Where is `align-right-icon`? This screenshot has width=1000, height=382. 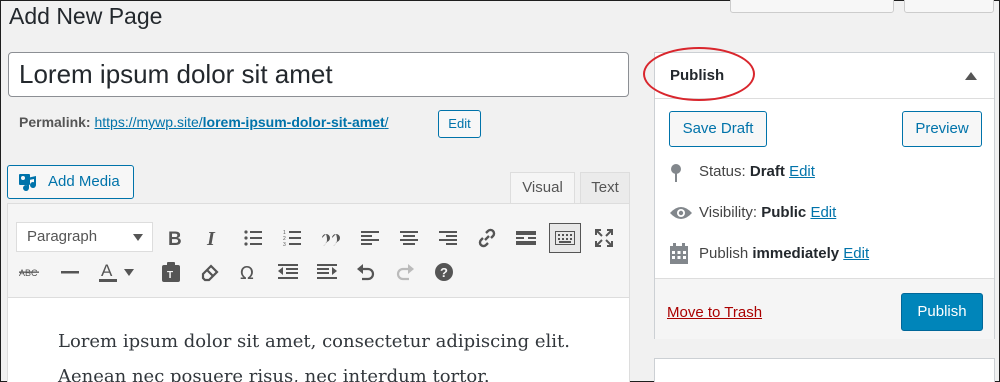 align-right-icon is located at coordinates (448, 238).